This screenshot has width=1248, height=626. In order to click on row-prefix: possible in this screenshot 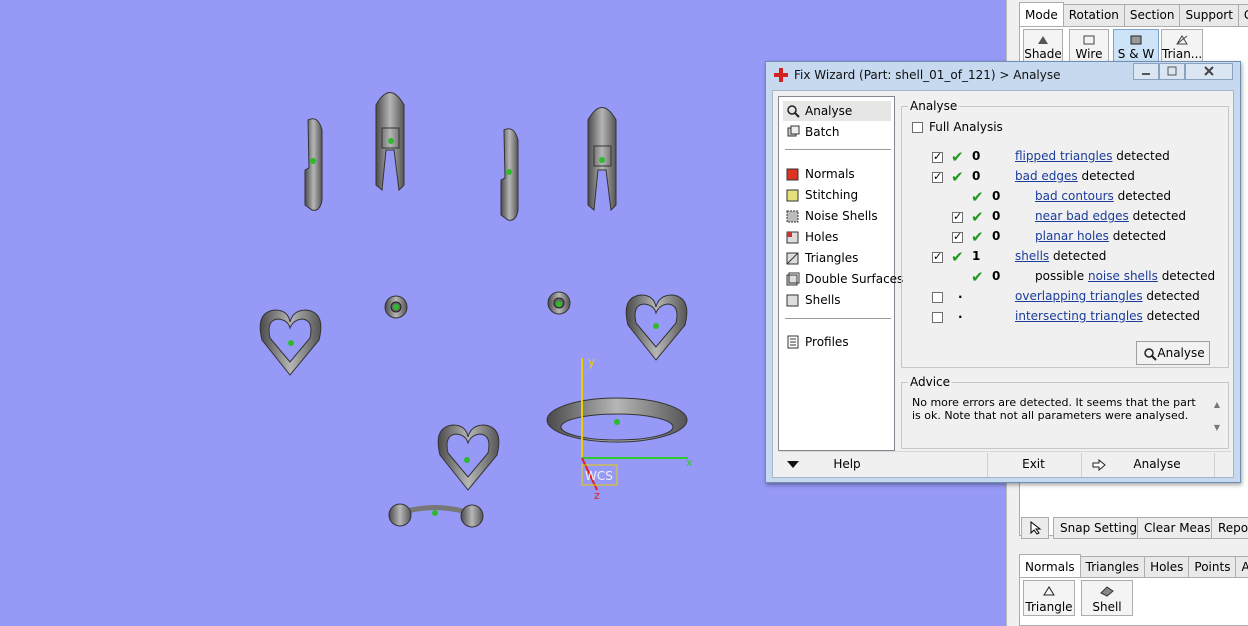, I will do `click(1060, 276)`.